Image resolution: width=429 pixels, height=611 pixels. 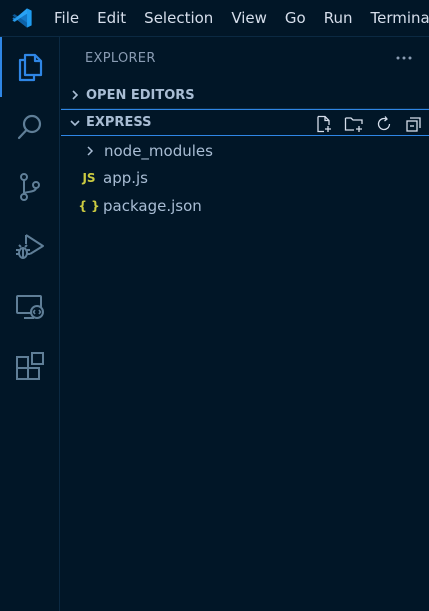 What do you see at coordinates (245, 151) in the screenshot?
I see `tree-item-node-modules: node_modules` at bounding box center [245, 151].